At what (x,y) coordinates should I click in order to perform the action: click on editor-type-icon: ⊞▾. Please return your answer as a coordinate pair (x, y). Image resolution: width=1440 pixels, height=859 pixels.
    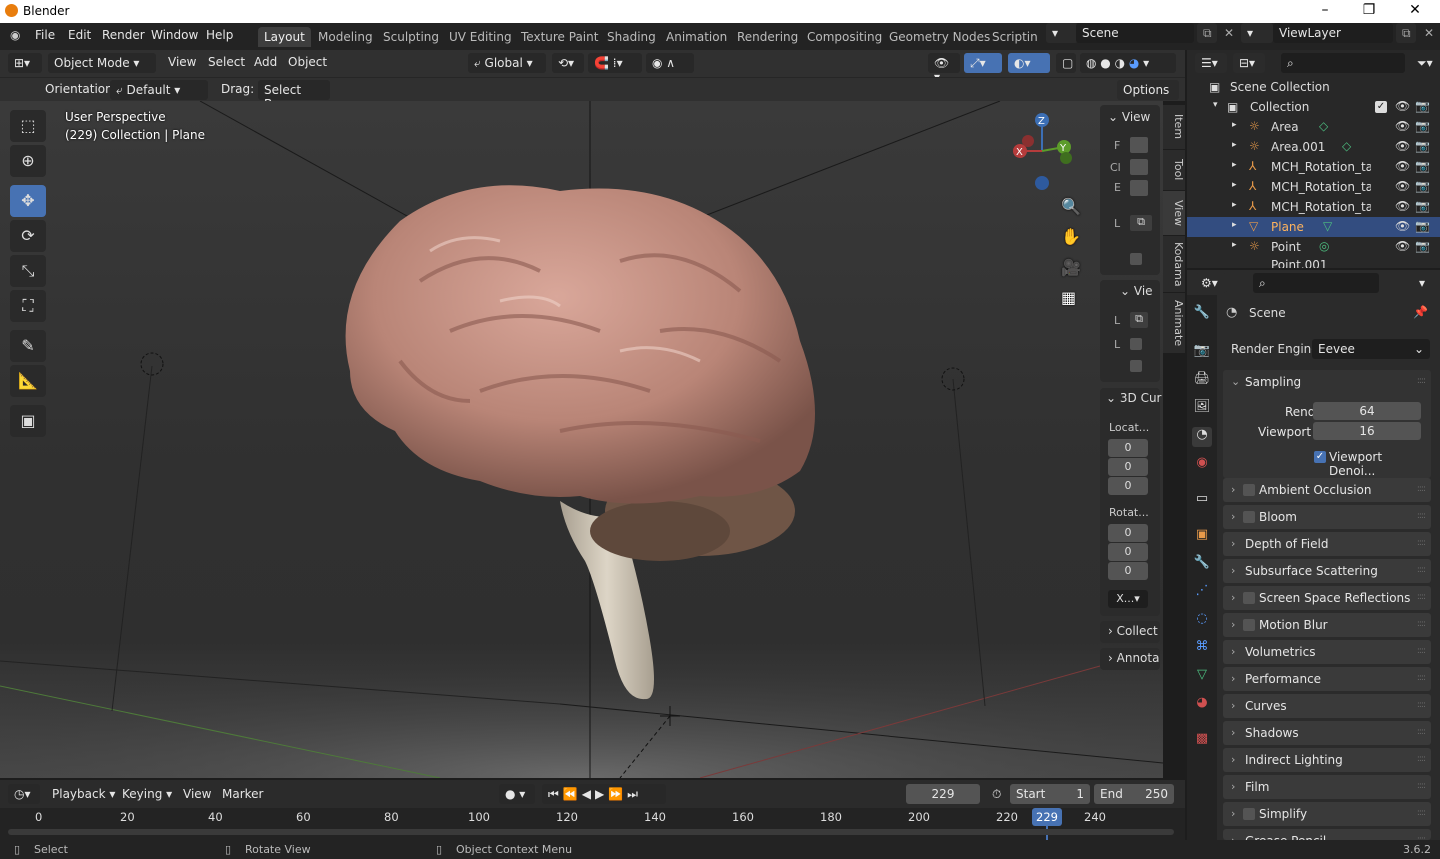
    Looking at the image, I should click on (25, 63).